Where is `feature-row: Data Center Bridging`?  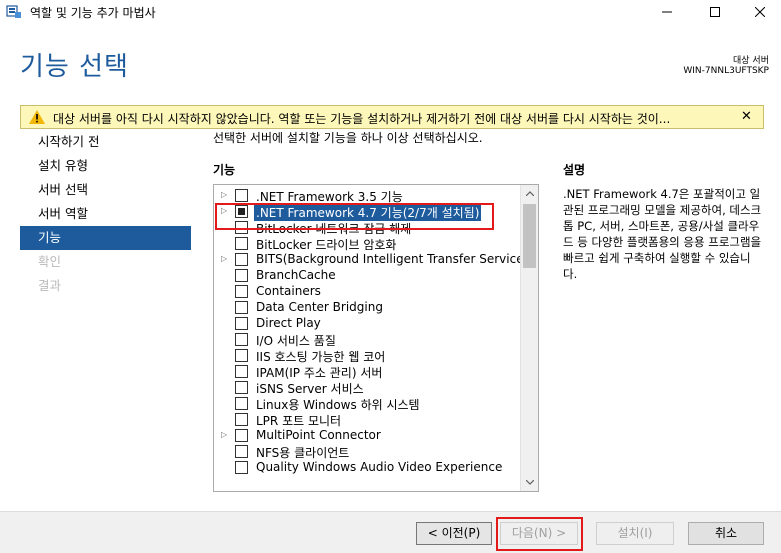
feature-row: Data Center Bridging is located at coordinates (367, 307).